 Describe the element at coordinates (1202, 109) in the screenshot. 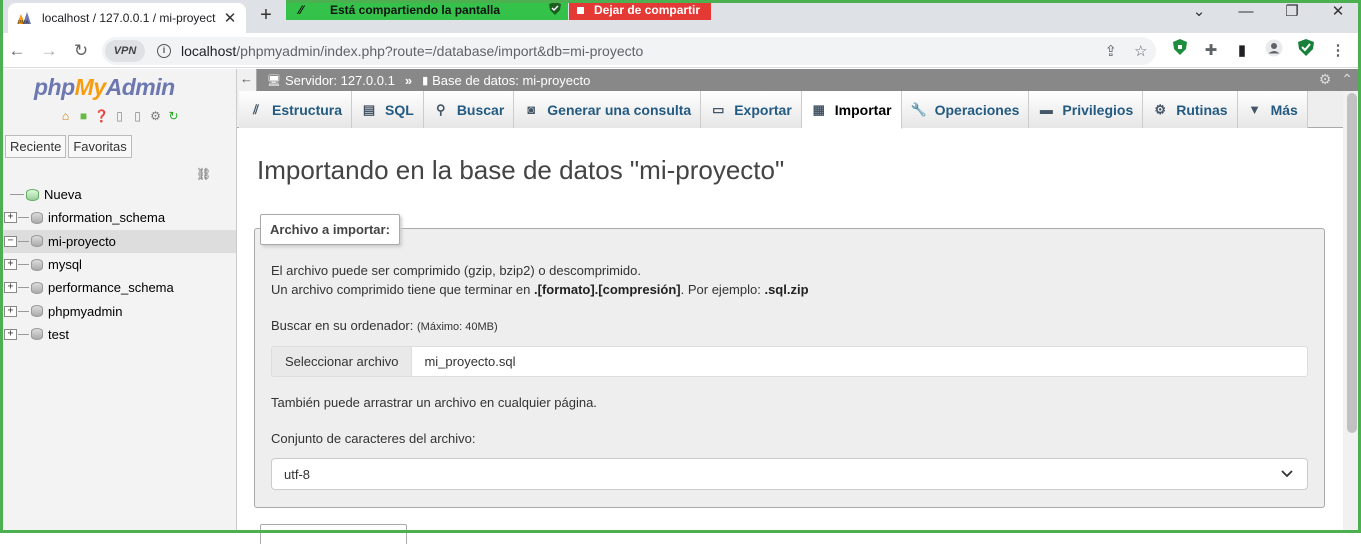

I see `tab-label: Rutinas` at that location.